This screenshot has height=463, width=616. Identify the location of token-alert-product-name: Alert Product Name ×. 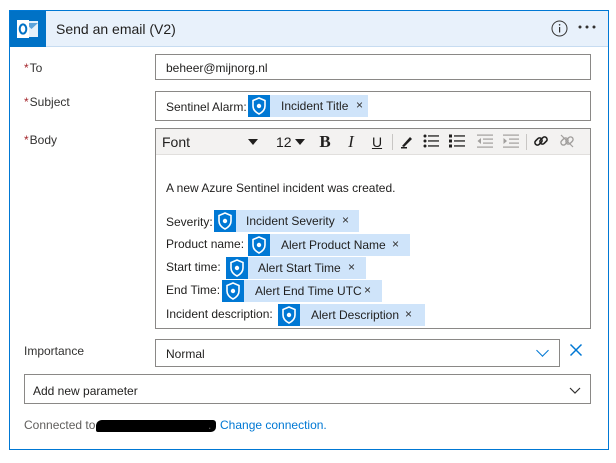
(329, 245).